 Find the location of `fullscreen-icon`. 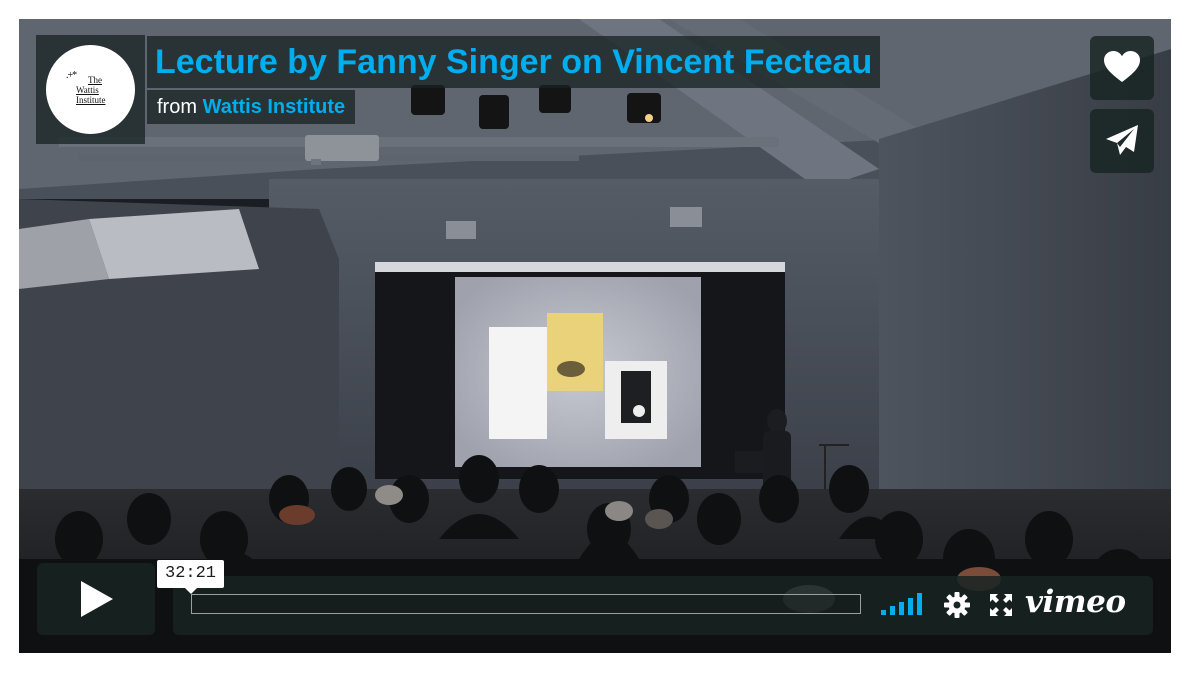

fullscreen-icon is located at coordinates (1001, 605).